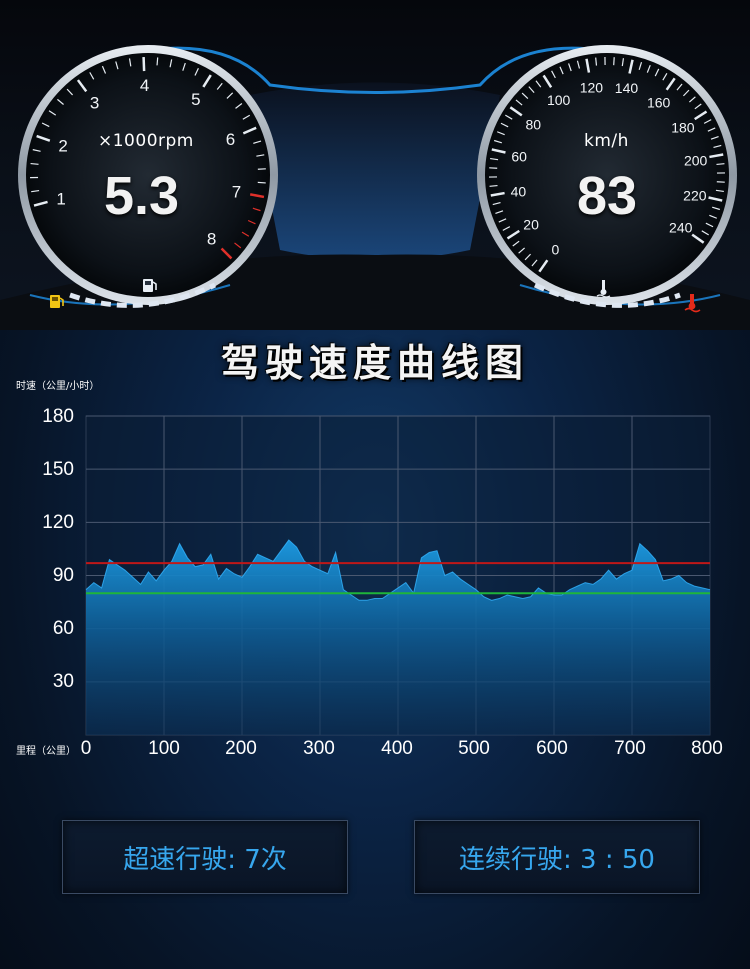 Image resolution: width=750 pixels, height=969 pixels. Describe the element at coordinates (63, 681) in the screenshot. I see `y-tick-label: 30` at that location.